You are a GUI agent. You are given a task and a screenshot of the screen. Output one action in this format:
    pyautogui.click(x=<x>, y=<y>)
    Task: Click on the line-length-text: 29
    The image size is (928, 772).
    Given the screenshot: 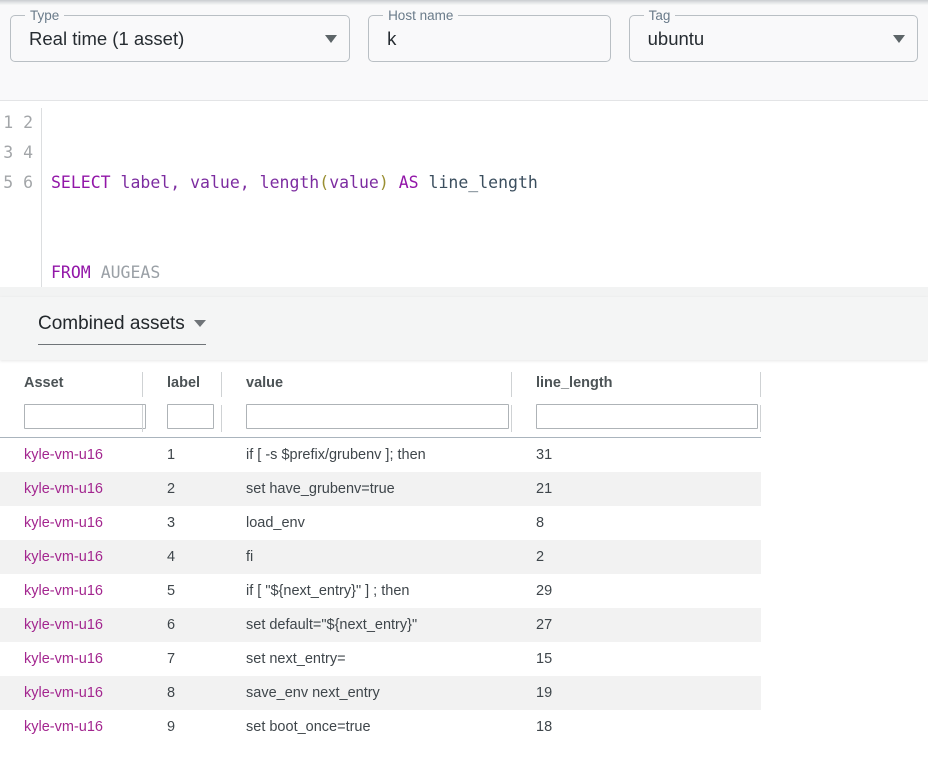 What is the action you would take?
    pyautogui.click(x=544, y=591)
    